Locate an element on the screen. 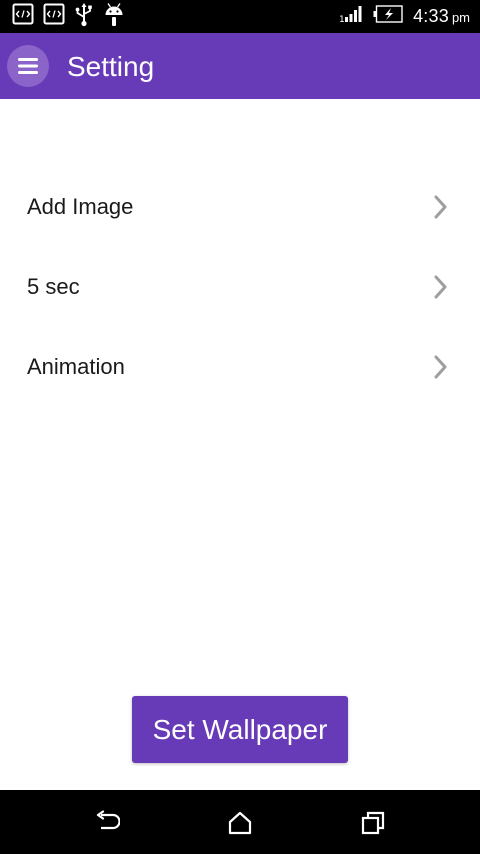 The width and height of the screenshot is (480, 854). setting-item-interval: 5 sec is located at coordinates (240, 287).